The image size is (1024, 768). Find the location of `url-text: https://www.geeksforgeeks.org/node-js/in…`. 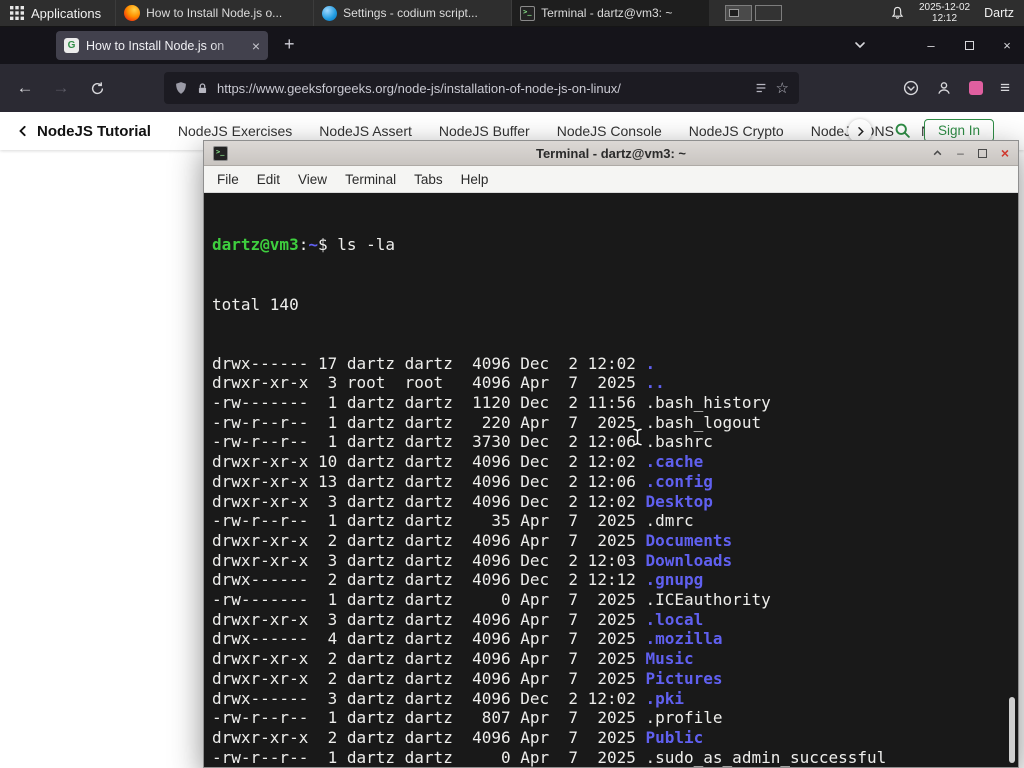

url-text: https://www.geeksforgeeks.org/node-js/in… is located at coordinates (481, 88).